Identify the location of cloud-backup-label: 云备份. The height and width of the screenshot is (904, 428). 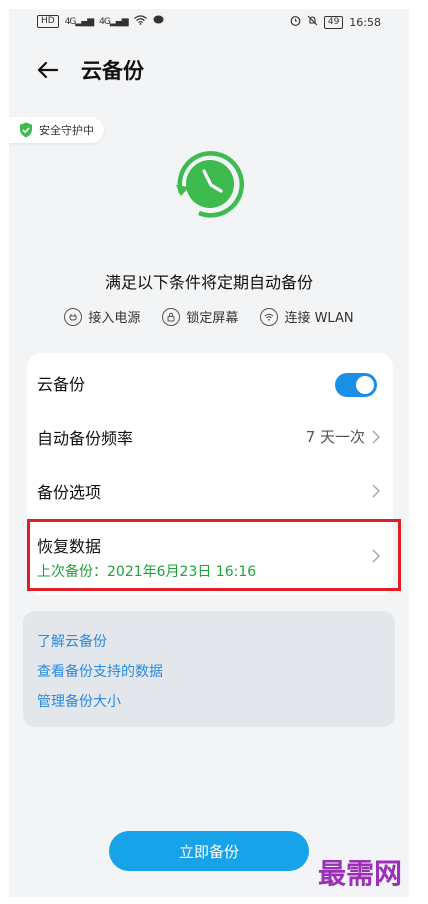
(61, 384).